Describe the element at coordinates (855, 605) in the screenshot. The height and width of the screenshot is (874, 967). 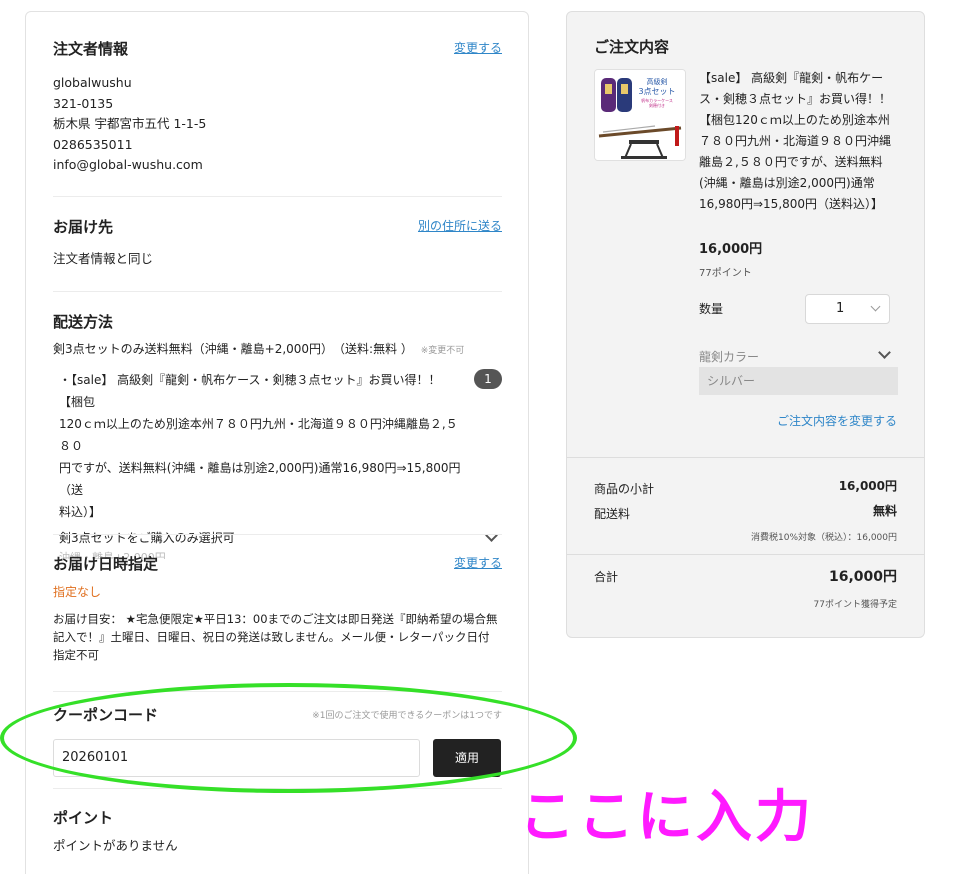
I see `earn-points: 77ポイント獲得予定` at that location.